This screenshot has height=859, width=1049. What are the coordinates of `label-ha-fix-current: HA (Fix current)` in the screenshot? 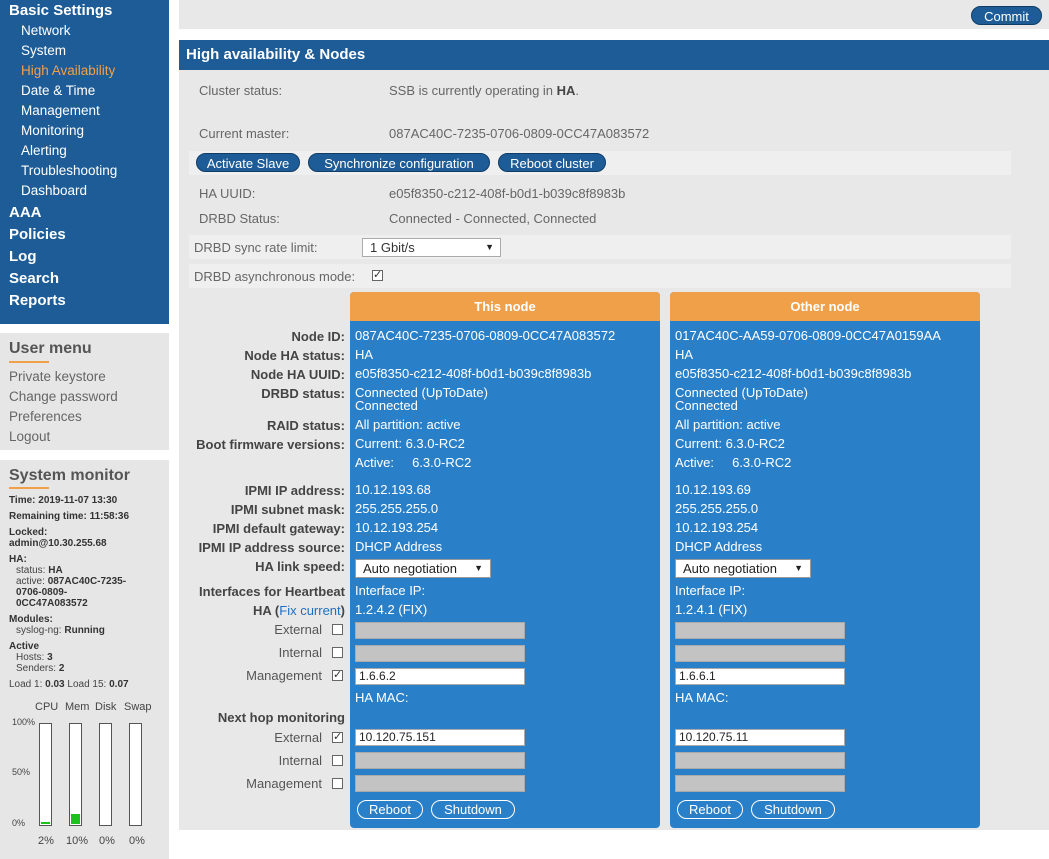 It's located at (299, 610).